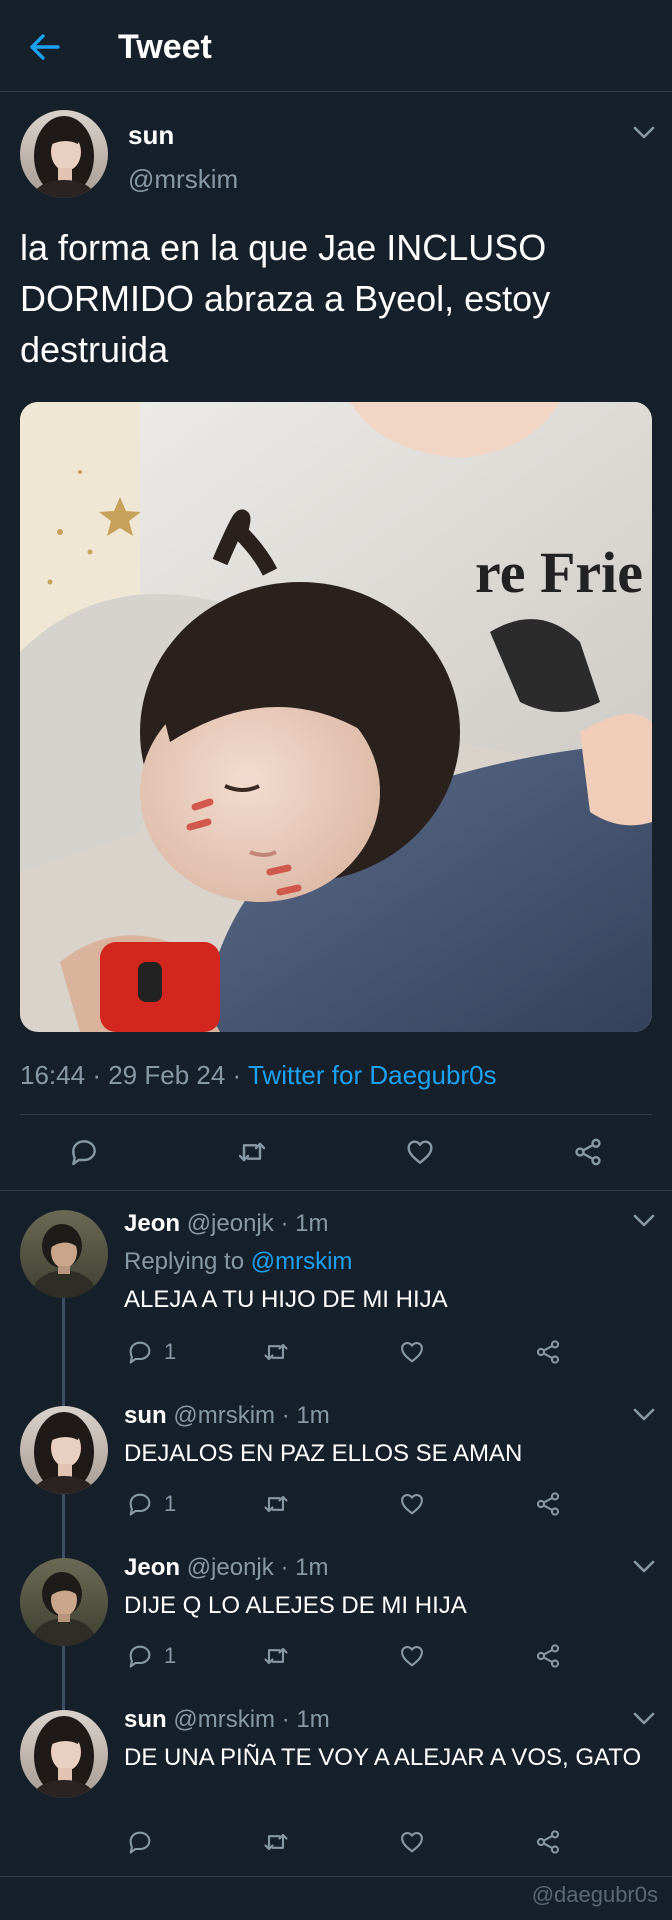 This screenshot has height=1920, width=672. What do you see at coordinates (372, 1075) in the screenshot?
I see `tweet-client-link: Twitter for Daegubr0s` at bounding box center [372, 1075].